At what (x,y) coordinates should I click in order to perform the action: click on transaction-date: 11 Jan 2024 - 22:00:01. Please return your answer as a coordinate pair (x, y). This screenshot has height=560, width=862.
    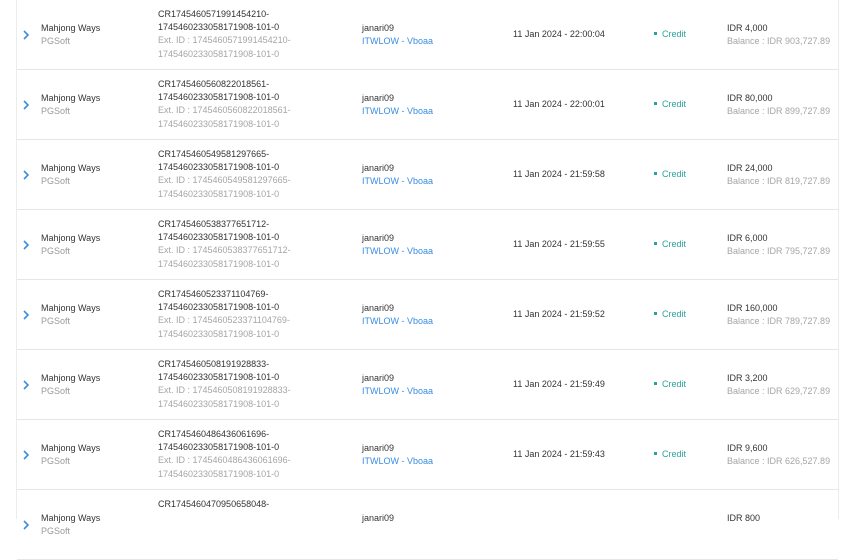
    Looking at the image, I should click on (559, 104).